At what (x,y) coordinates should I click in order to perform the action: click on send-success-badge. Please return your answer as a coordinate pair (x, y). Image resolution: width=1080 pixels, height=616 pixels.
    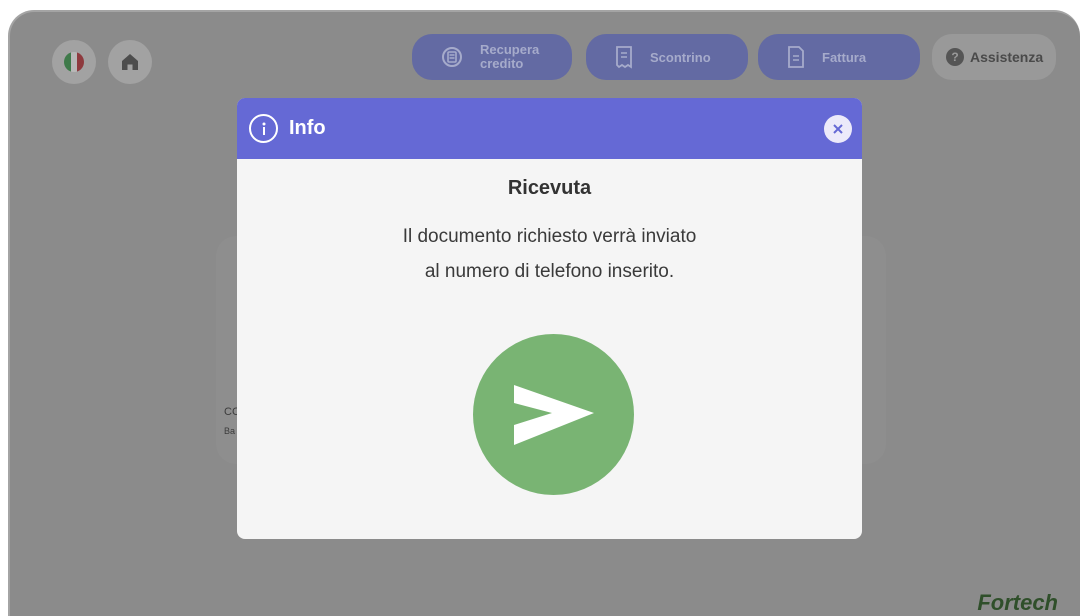
    Looking at the image, I should click on (553, 414).